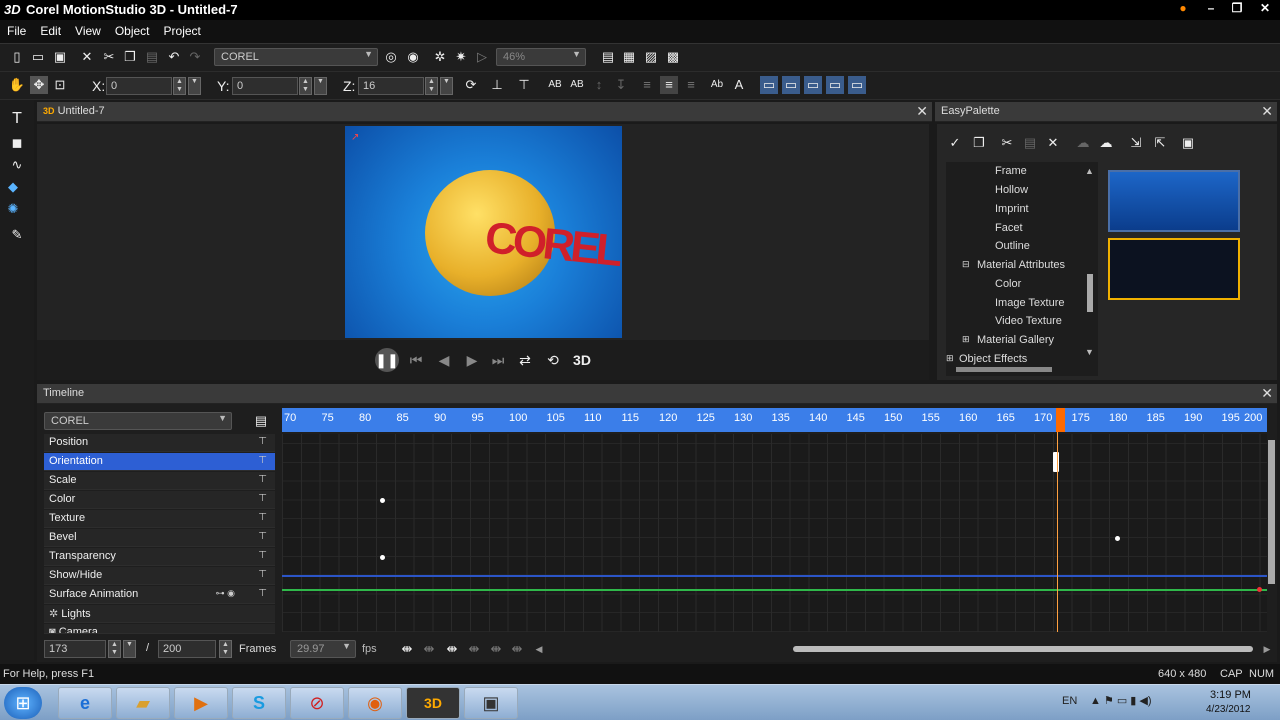 This screenshot has height=720, width=1280. Describe the element at coordinates (159, 629) in the screenshot. I see `track-camera: ◙ Camera` at that location.